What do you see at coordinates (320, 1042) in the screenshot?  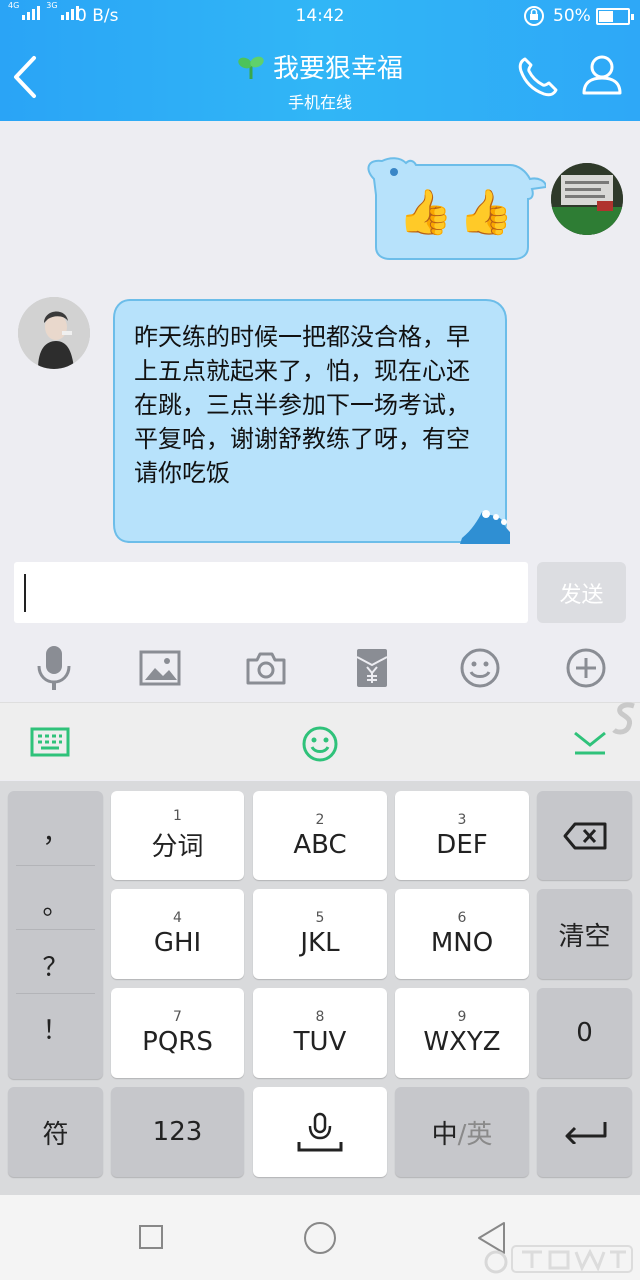 I see `key-label: TUV` at bounding box center [320, 1042].